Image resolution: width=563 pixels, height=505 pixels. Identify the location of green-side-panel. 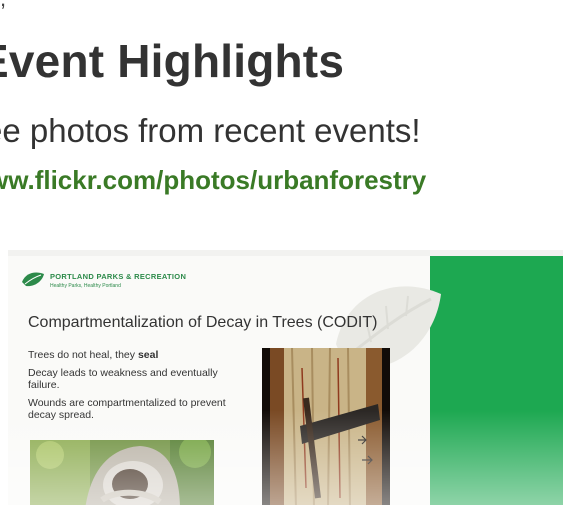
(496, 380).